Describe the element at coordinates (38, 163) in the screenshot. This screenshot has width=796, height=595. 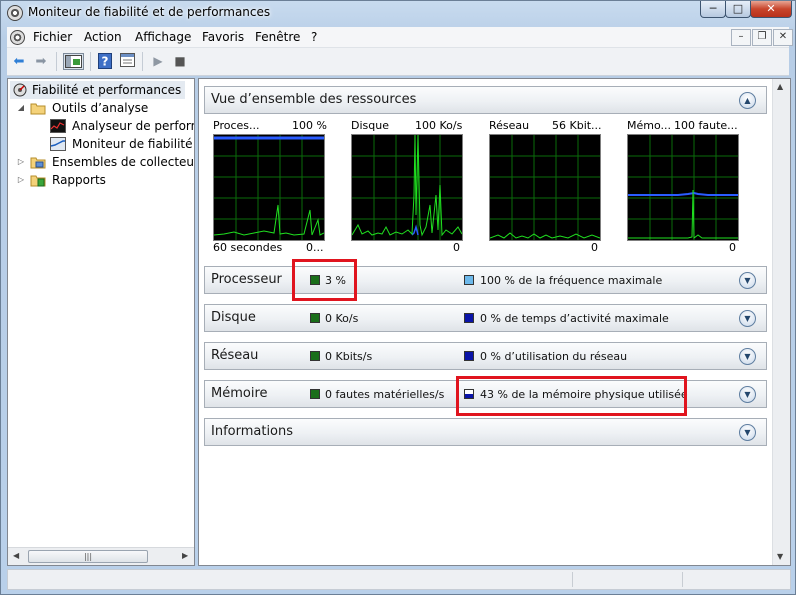
I see `collector-folder-icon` at that location.